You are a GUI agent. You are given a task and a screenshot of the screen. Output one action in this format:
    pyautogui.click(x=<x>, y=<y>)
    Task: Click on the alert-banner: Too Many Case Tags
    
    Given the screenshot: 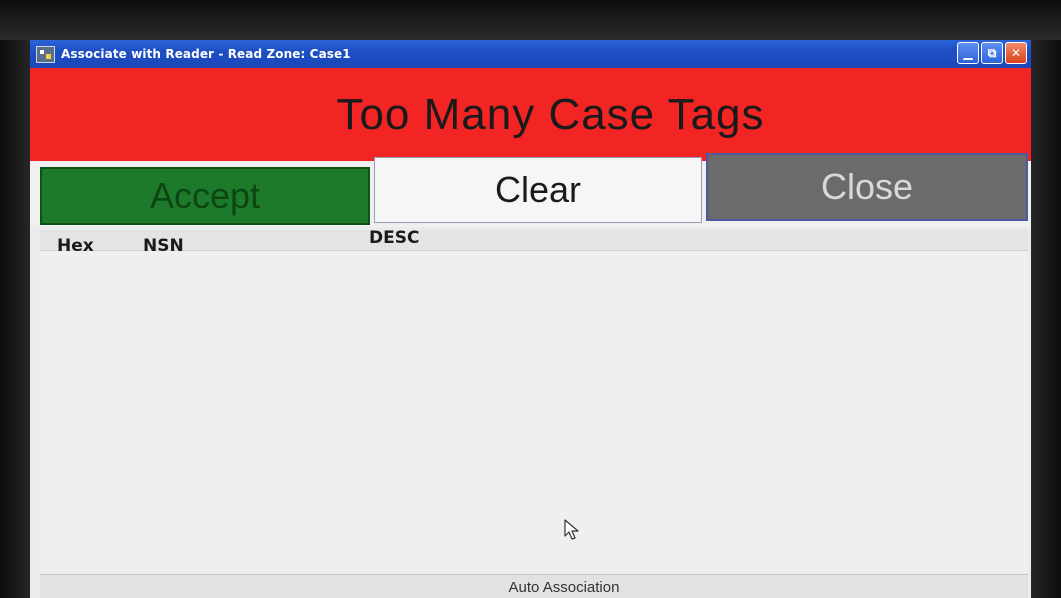 What is the action you would take?
    pyautogui.click(x=530, y=114)
    